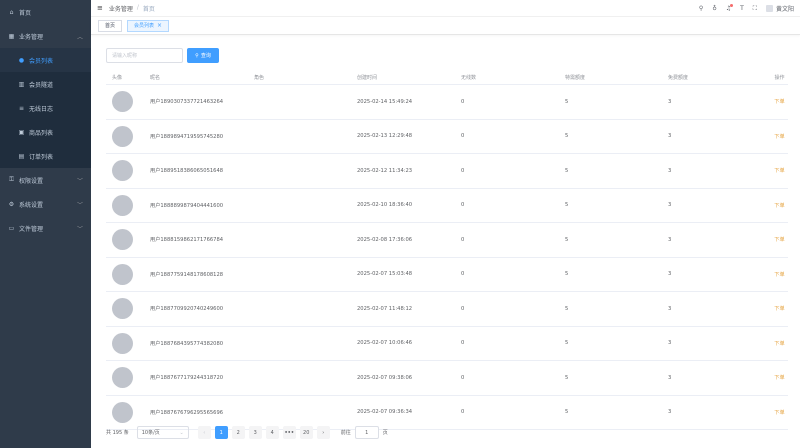 This screenshot has width=800, height=448. Describe the element at coordinates (121, 8) in the screenshot. I see `breadcrumb-parent: 业务管理` at that location.